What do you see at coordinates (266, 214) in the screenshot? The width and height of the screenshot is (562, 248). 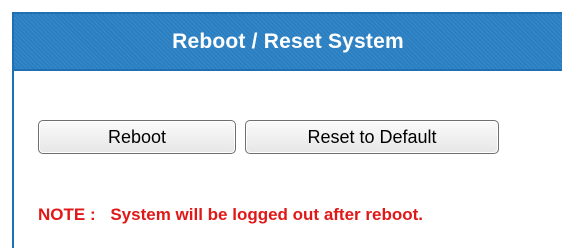 I see `note-text: System will be logged out after reboot.` at bounding box center [266, 214].